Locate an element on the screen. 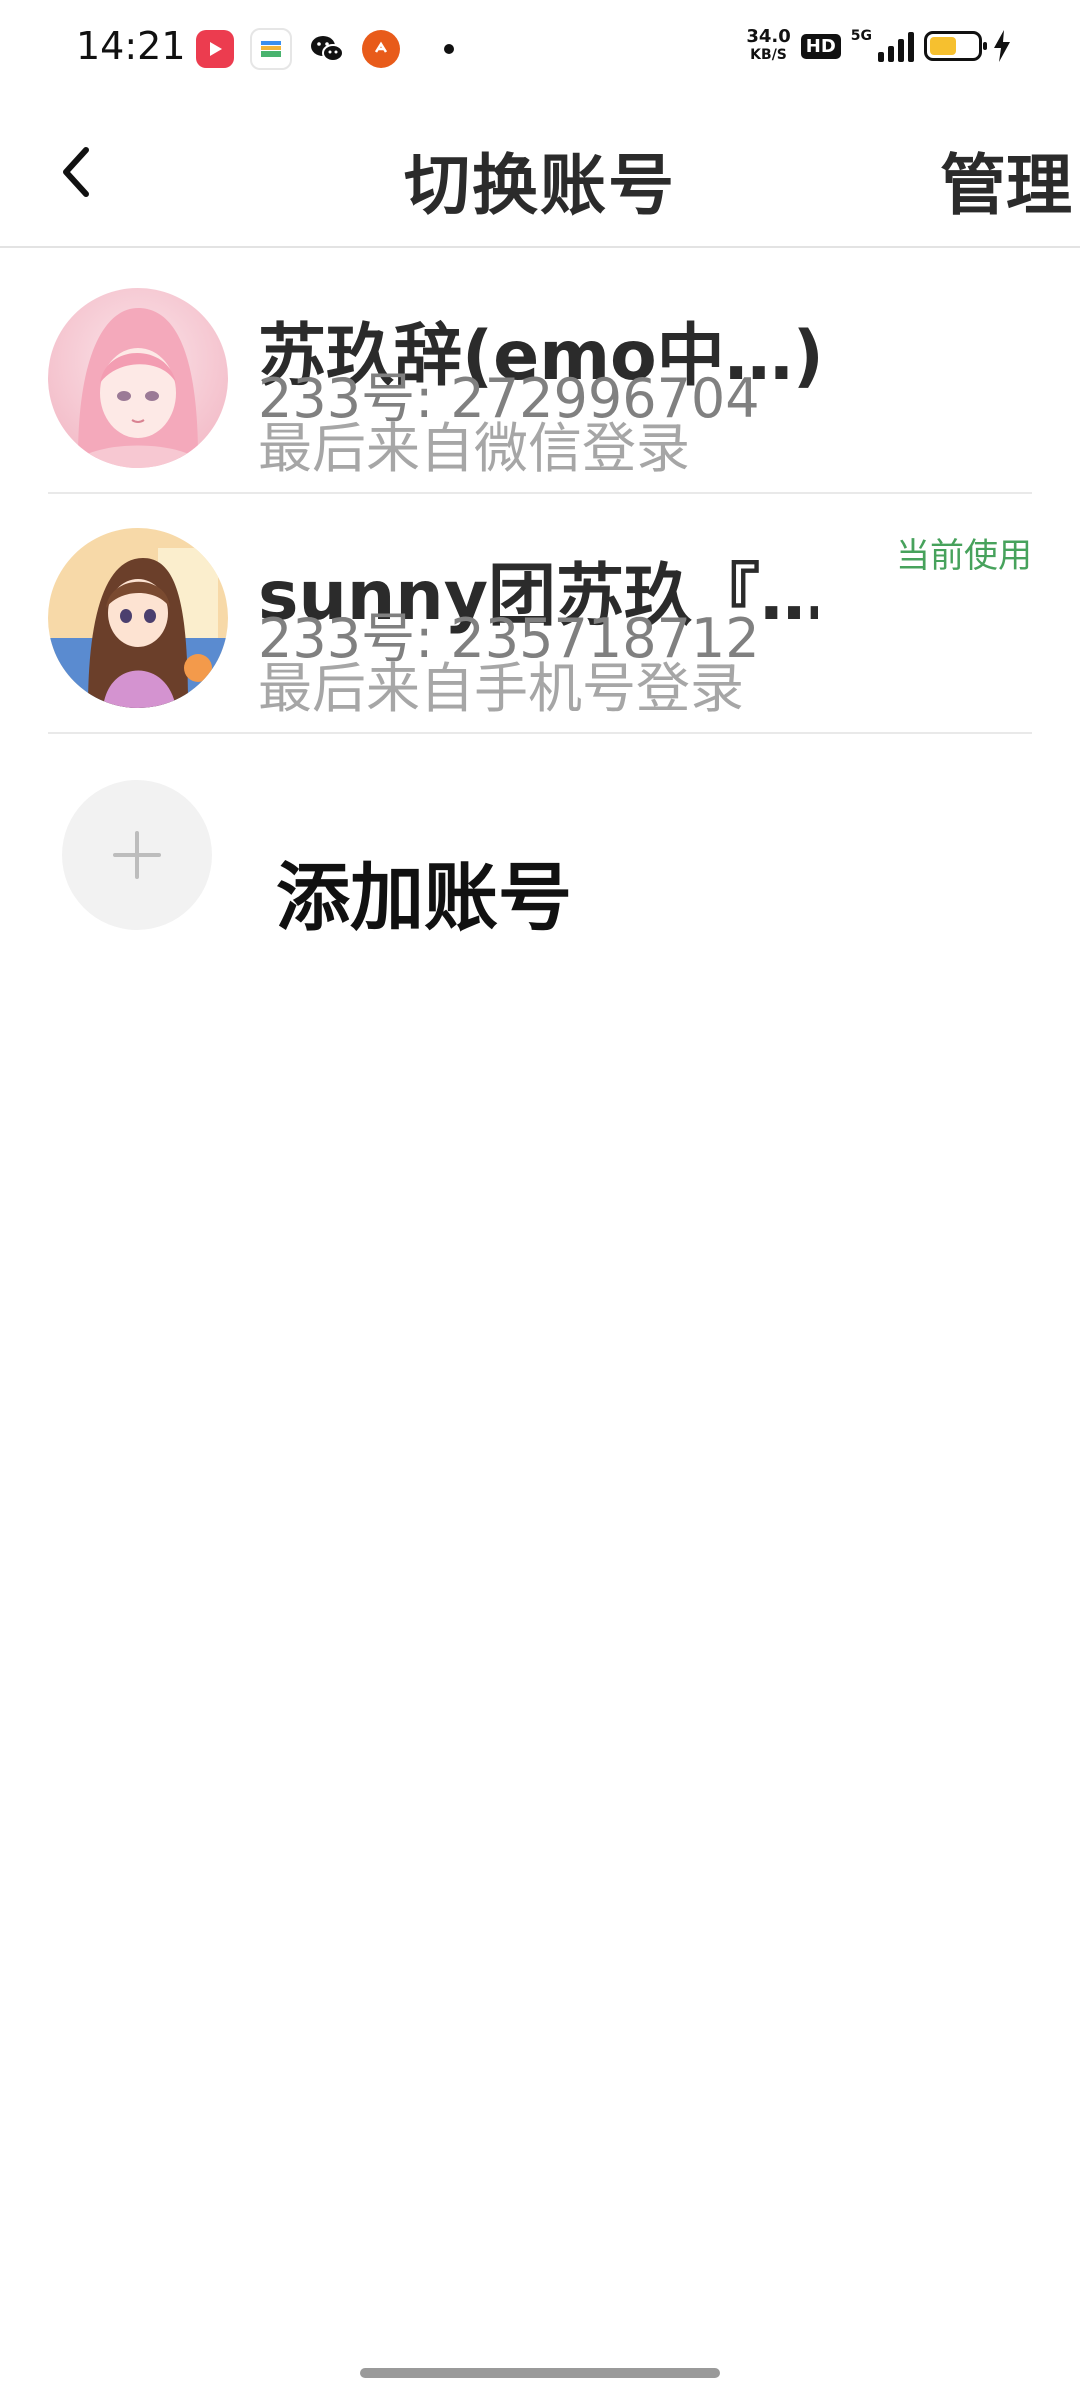 The width and height of the screenshot is (1080, 2400). system-indicators: 34.0 KB/S HD 5G is located at coordinates (879, 46).